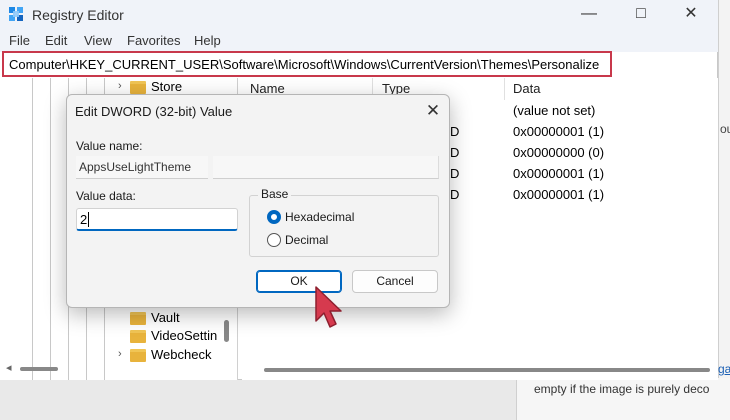 The height and width of the screenshot is (420, 730). I want to click on menu-view: View, so click(98, 40).